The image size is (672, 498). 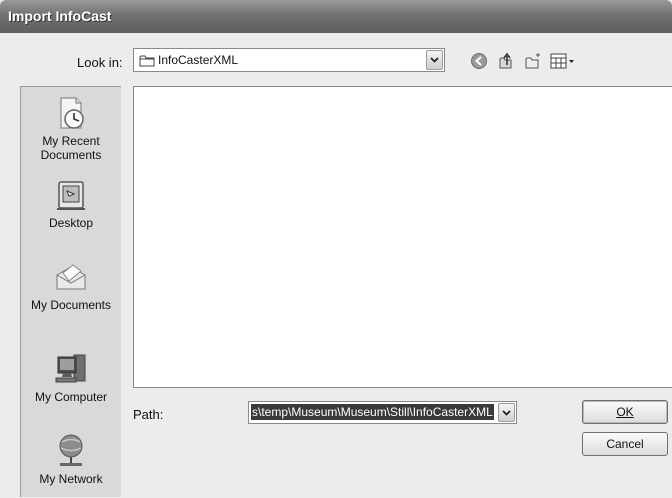 I want to click on path-dropdown-button, so click(x=506, y=412).